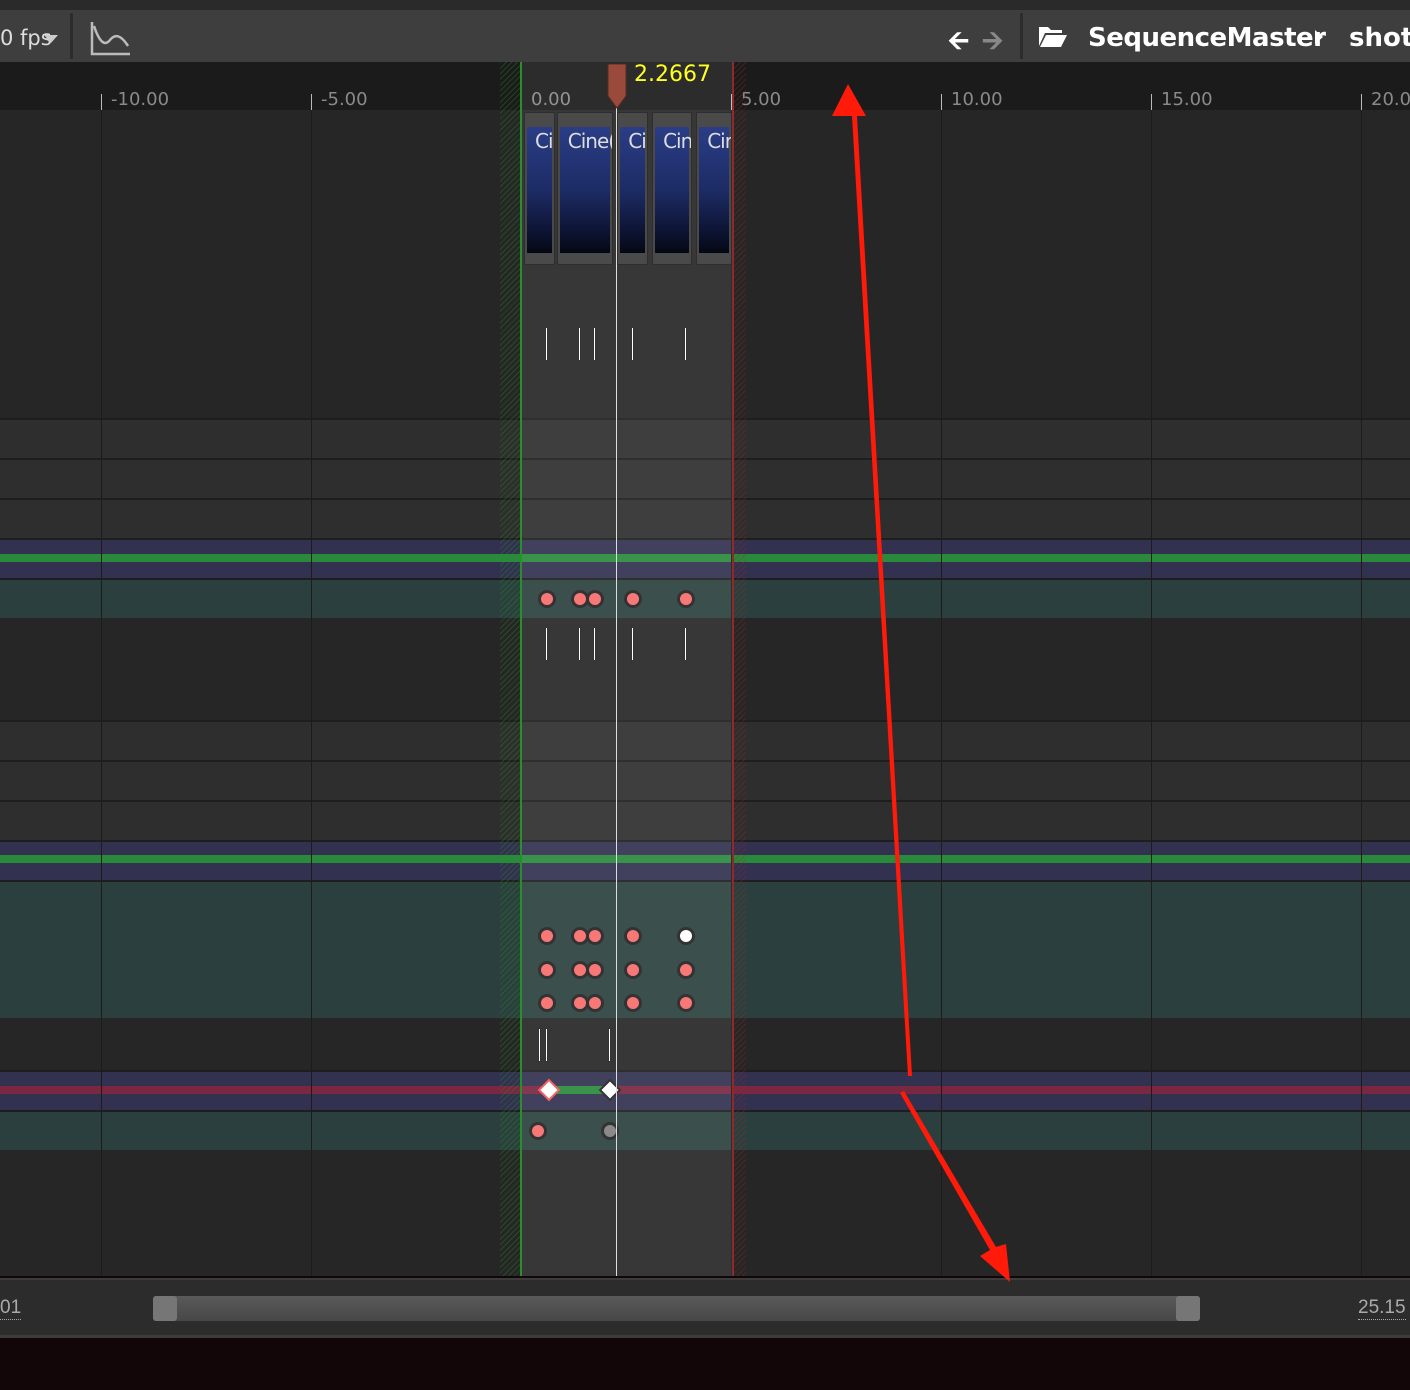 The height and width of the screenshot is (1390, 1410). I want to click on shot-label: Cin, so click(677, 141).